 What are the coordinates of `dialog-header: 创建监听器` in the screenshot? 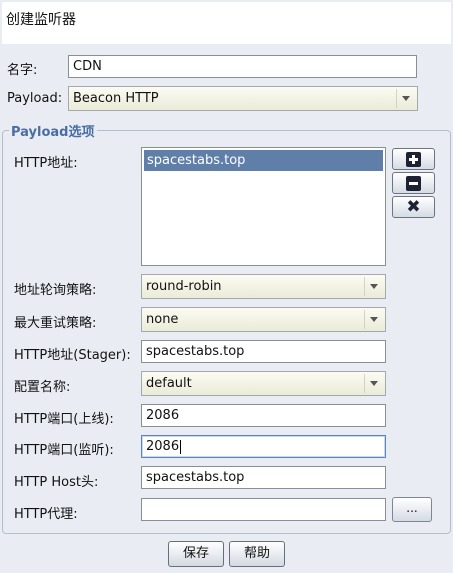 It's located at (226, 23).